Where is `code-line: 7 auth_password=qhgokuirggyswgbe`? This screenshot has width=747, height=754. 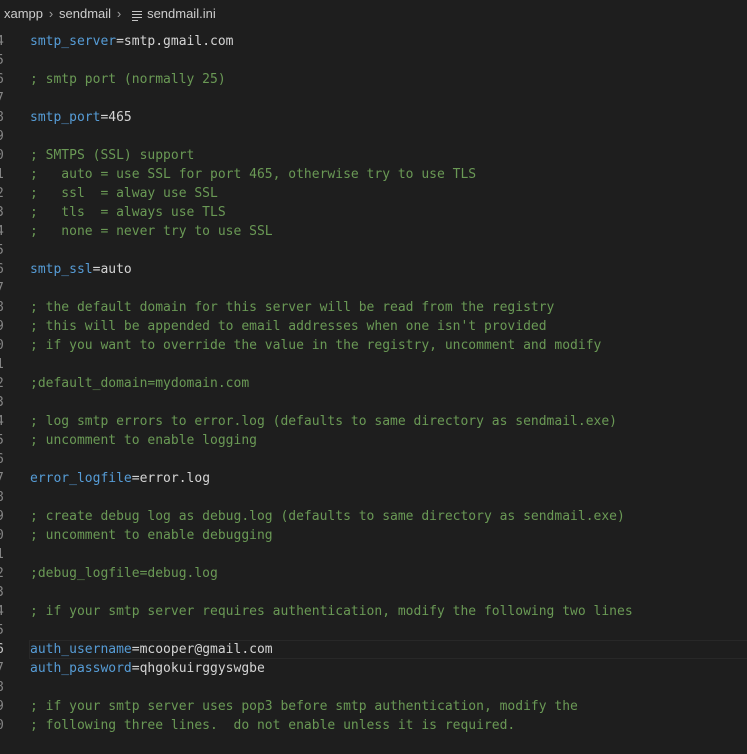
code-line: 7 auth_password=qhgokuirggyswgbe is located at coordinates (373, 668).